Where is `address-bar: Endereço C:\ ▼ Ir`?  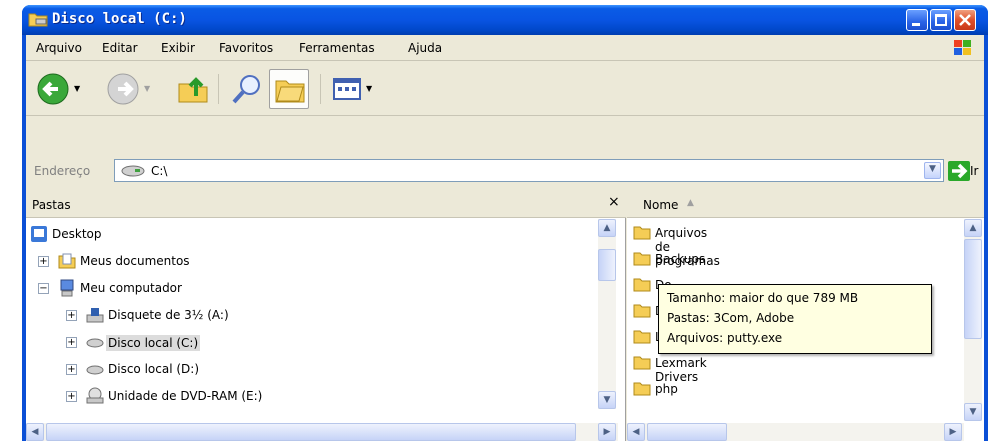
address-bar: Endereço C:\ ▼ Ir is located at coordinates (505, 171).